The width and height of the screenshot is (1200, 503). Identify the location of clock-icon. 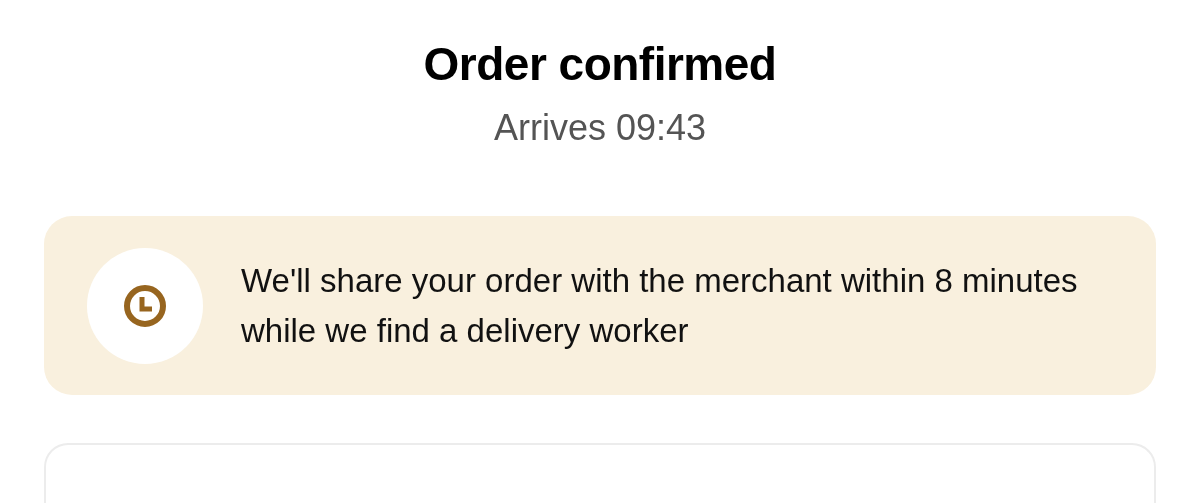
(145, 305).